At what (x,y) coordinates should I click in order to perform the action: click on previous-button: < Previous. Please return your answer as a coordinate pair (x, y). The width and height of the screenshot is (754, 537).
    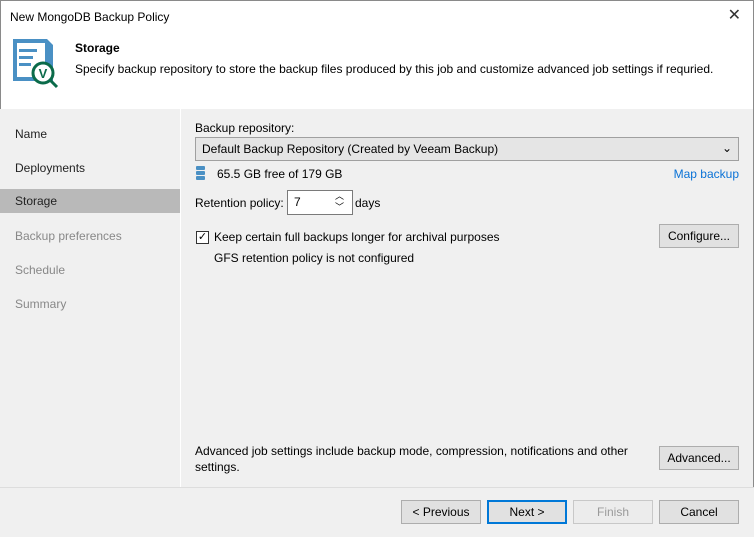
    Looking at the image, I should click on (441, 512).